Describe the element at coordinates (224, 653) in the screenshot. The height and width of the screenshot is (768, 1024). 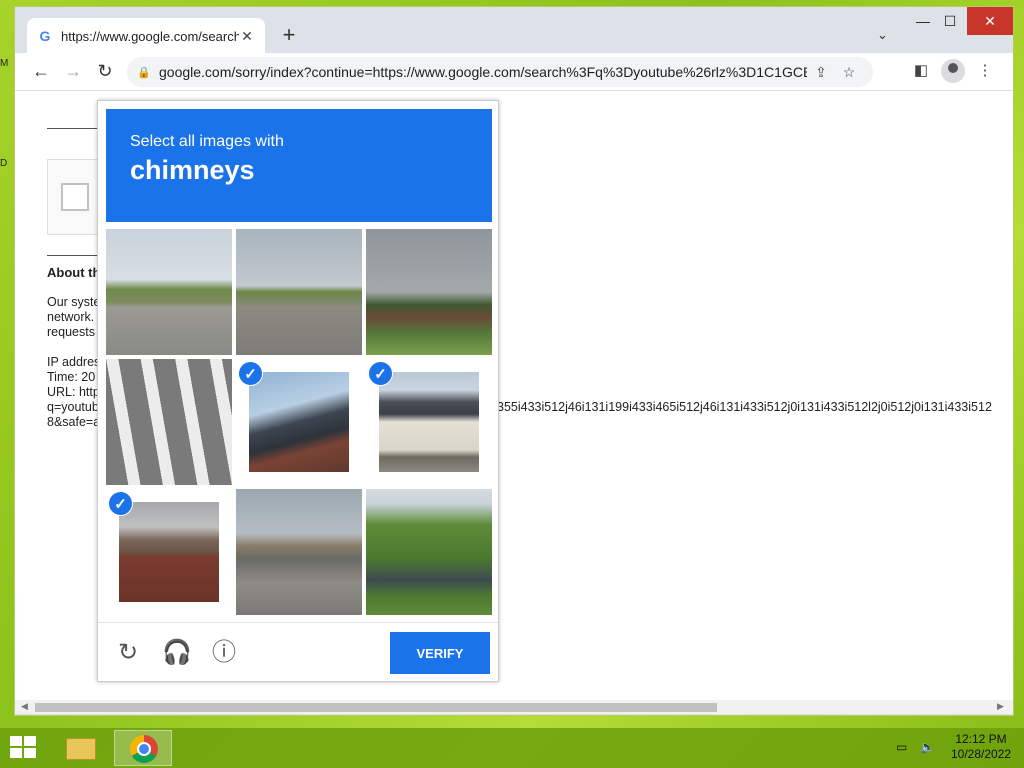
I see `info-icon: ⓘ` at that location.